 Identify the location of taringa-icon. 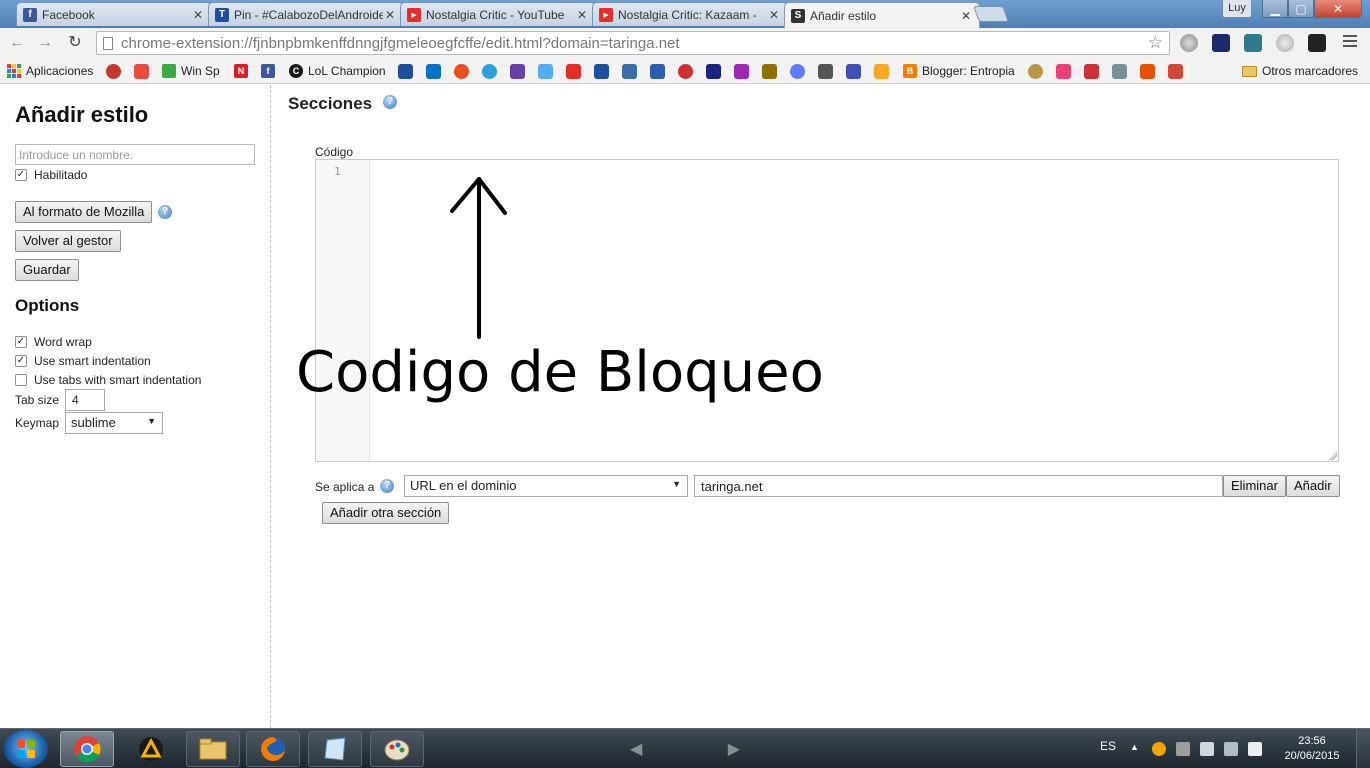
(405, 71).